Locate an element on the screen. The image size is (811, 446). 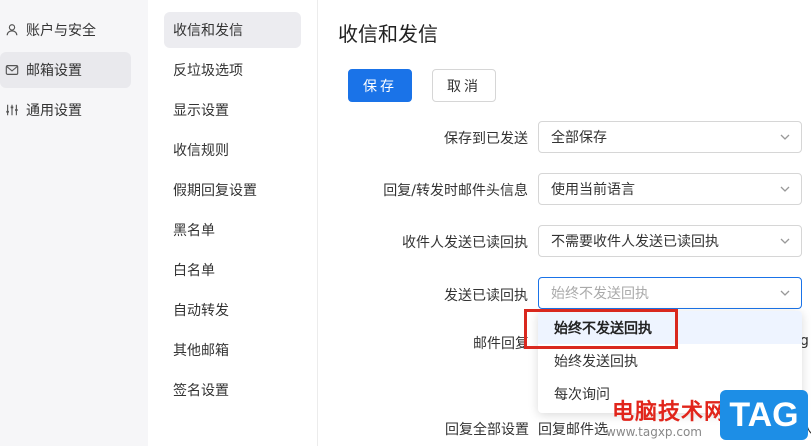
recipient-read-receipt-select: 不需要收件人发送已读回执 is located at coordinates (670, 241).